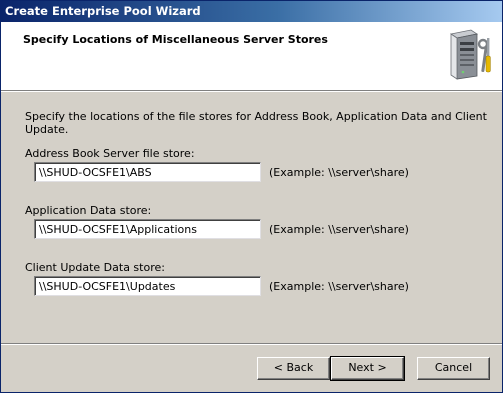 Image resolution: width=503 pixels, height=393 pixels. I want to click on address-book-label: Address Book Server file store:, so click(110, 153).